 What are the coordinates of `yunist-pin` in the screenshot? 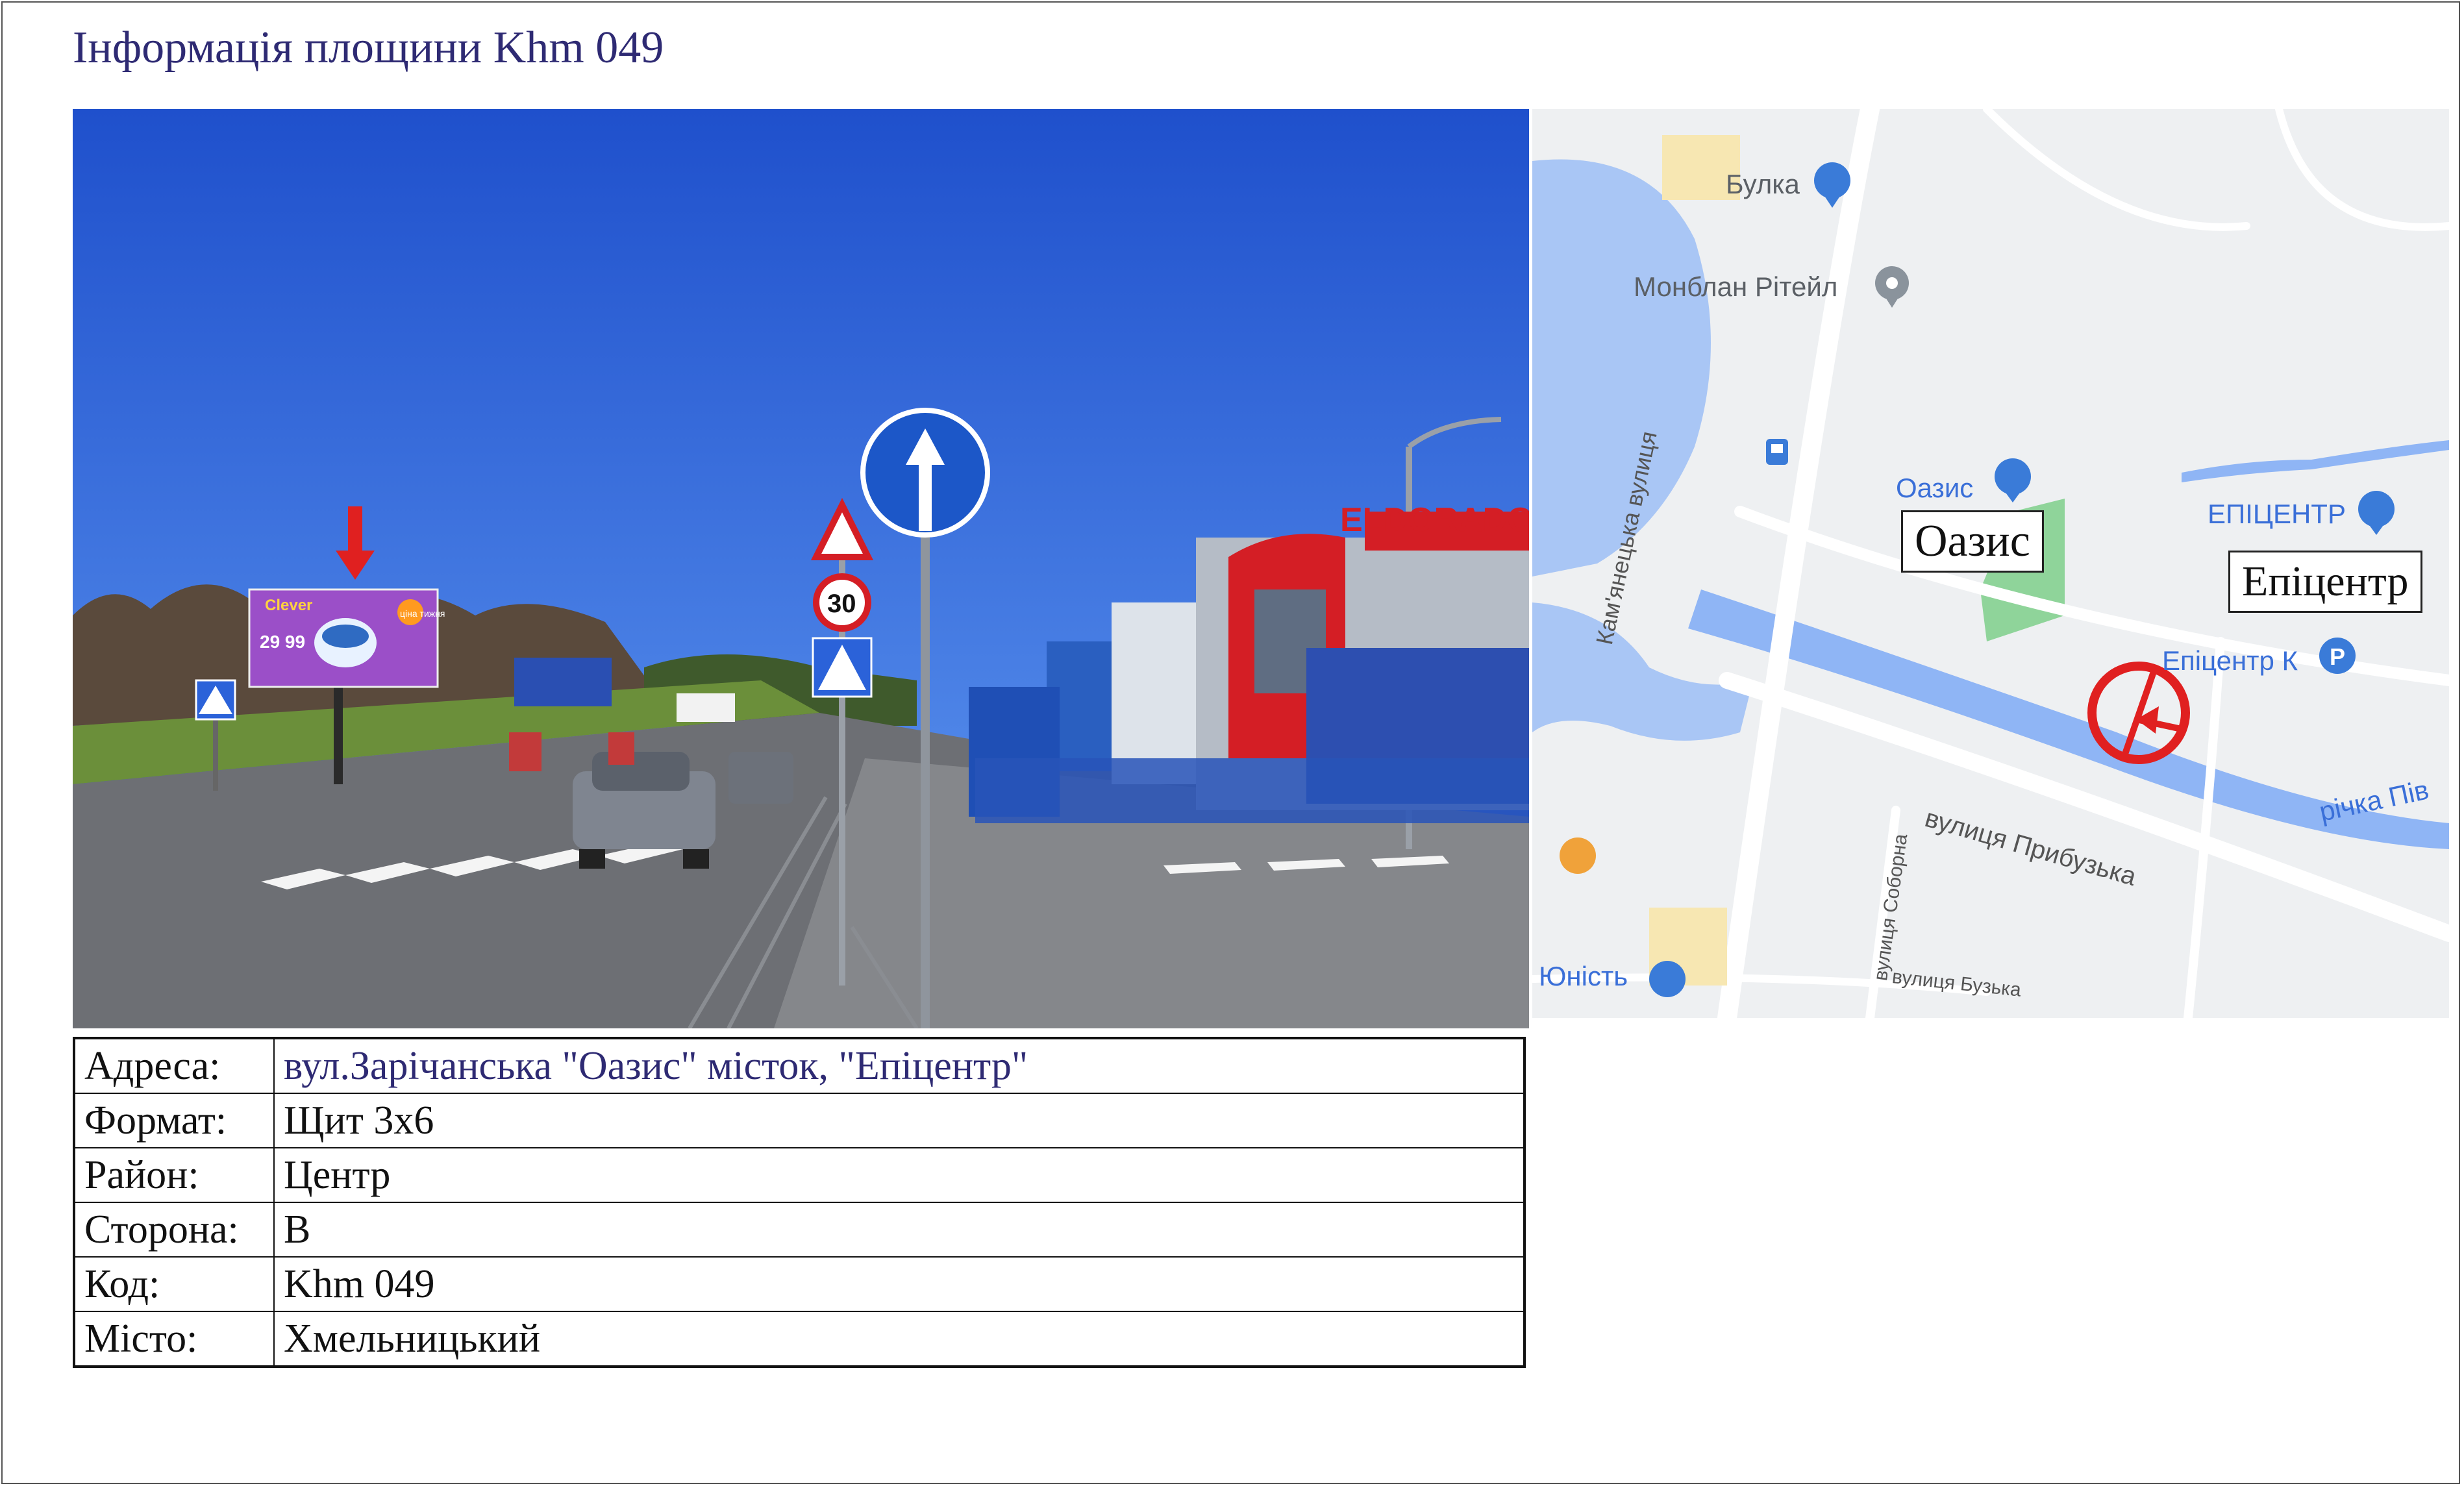 It's located at (1667, 979).